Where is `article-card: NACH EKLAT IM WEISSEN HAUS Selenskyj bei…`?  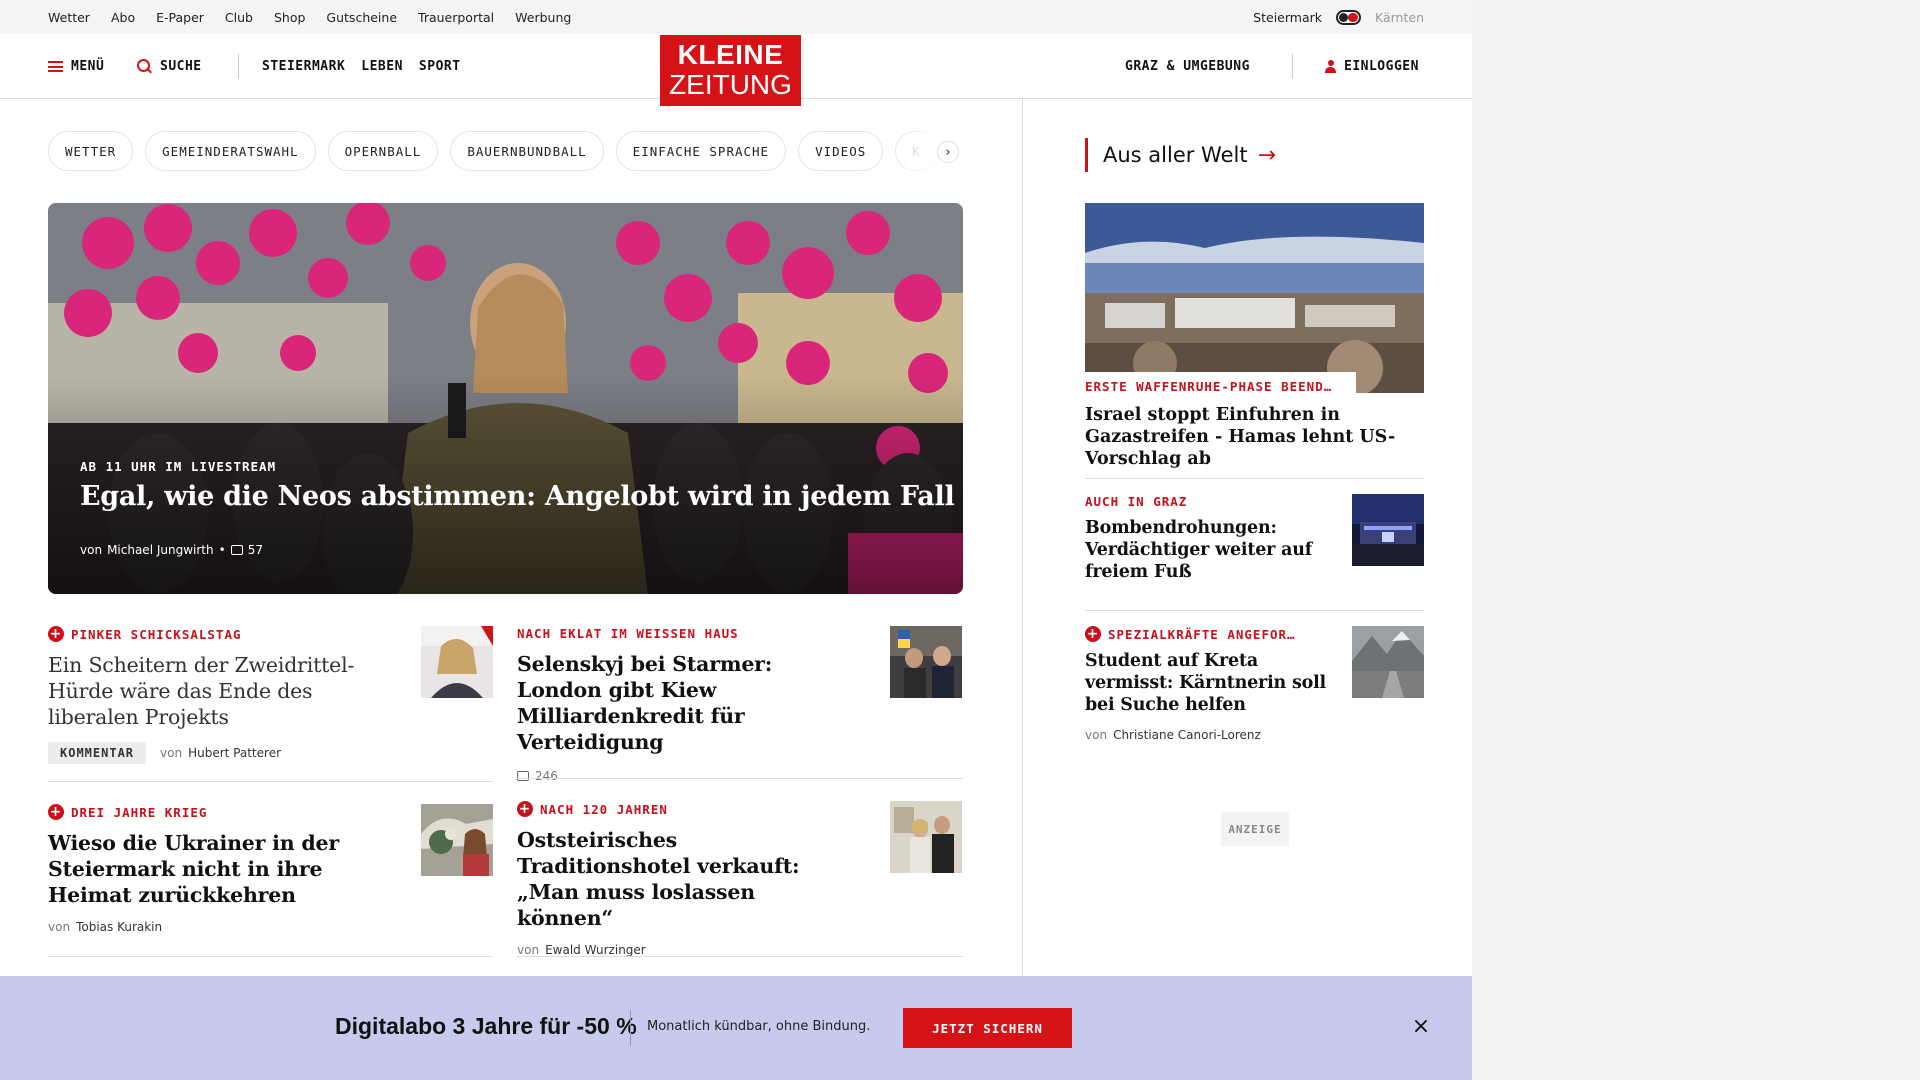
article-card: NACH EKLAT IM WEISSEN HAUS Selenskyj bei… is located at coordinates (739, 704).